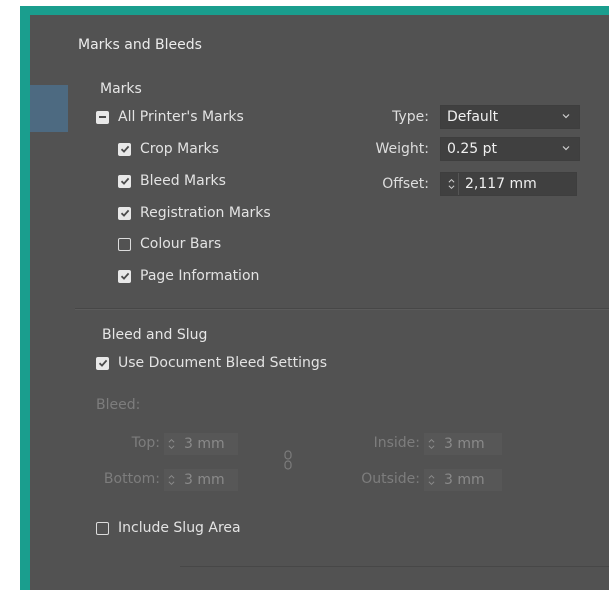 The image size is (609, 590). I want to click on colour-bars-label: Colour Bars, so click(181, 244).